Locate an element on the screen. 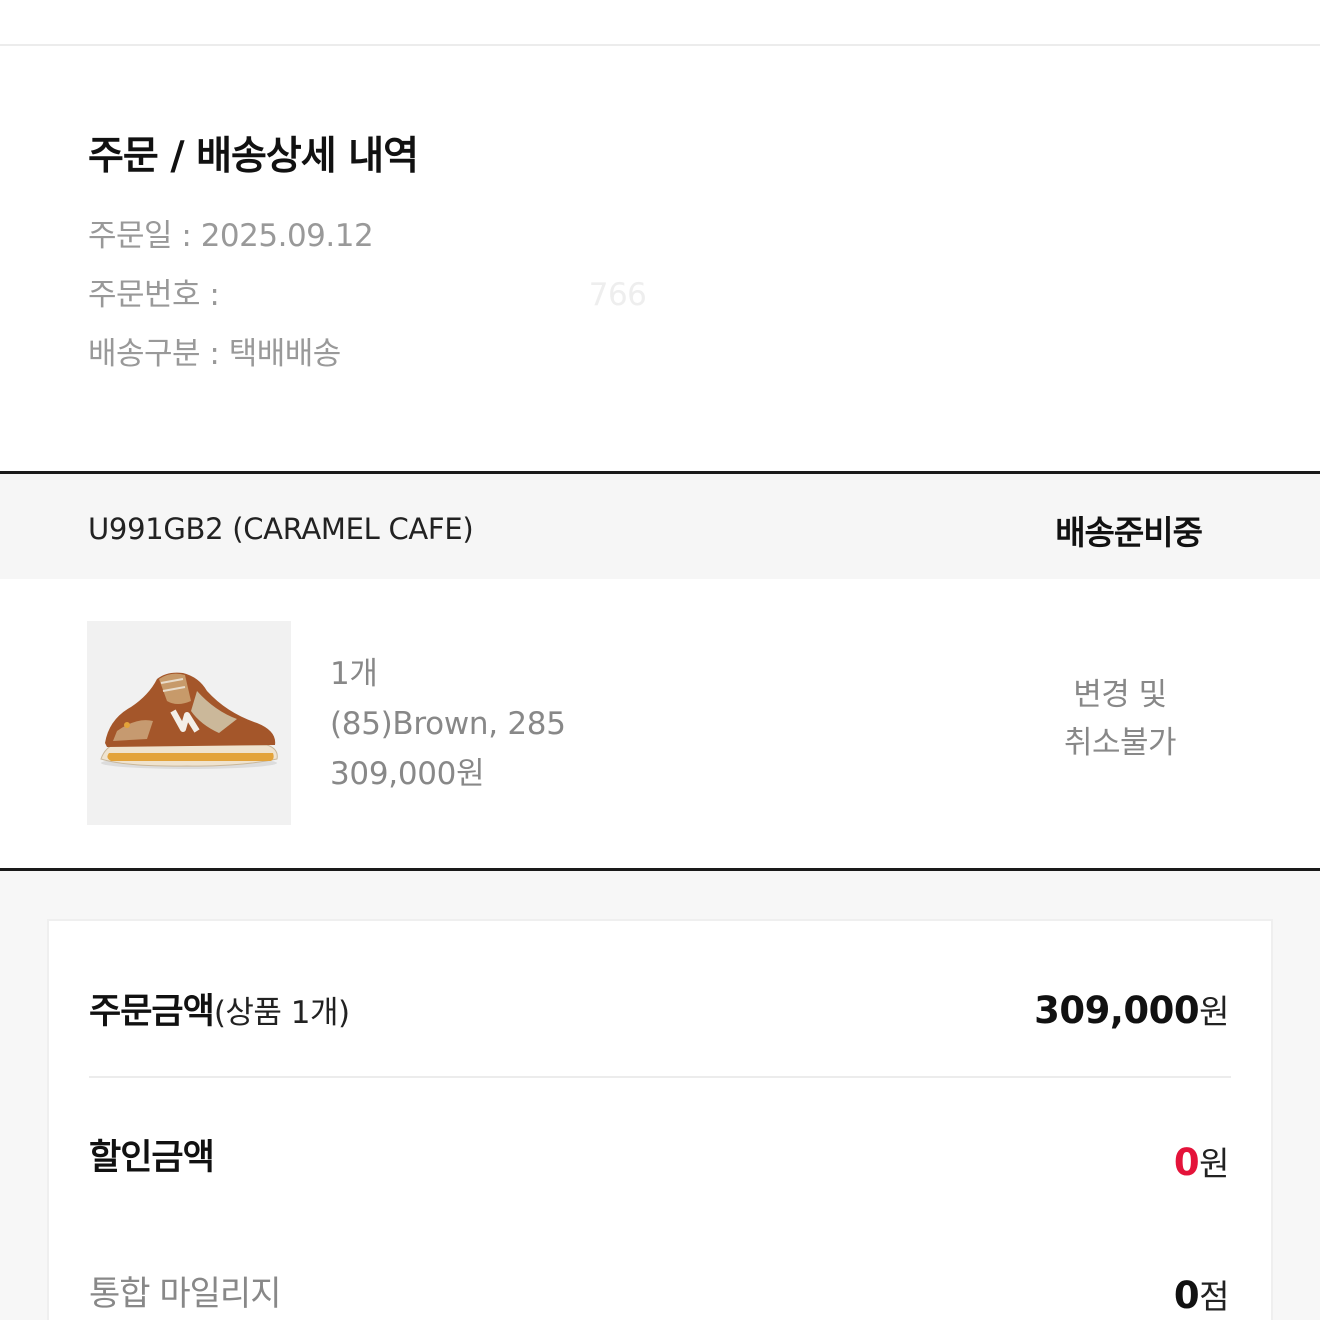 Image resolution: width=1320 pixels, height=1320 pixels. cancel-notice-line1: 변경 및 is located at coordinates (1120, 695).